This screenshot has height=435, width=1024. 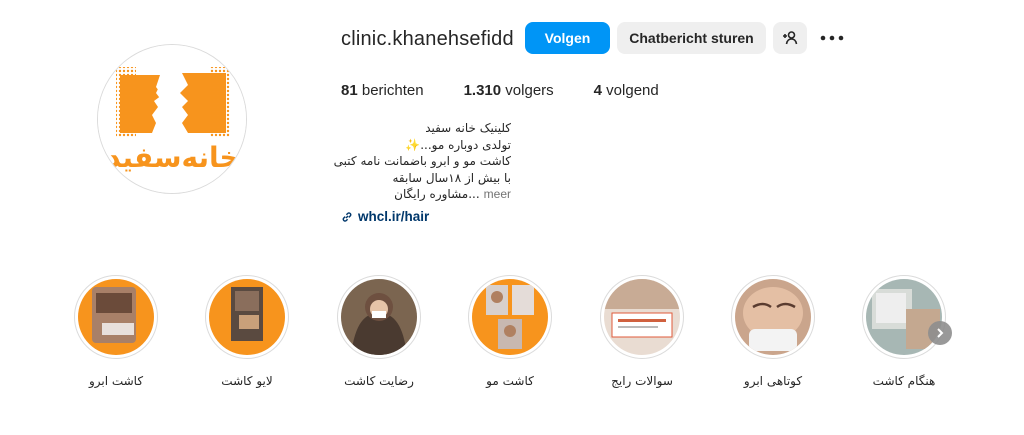 What do you see at coordinates (394, 216) in the screenshot?
I see `website-text: whcl.ir/hair` at bounding box center [394, 216].